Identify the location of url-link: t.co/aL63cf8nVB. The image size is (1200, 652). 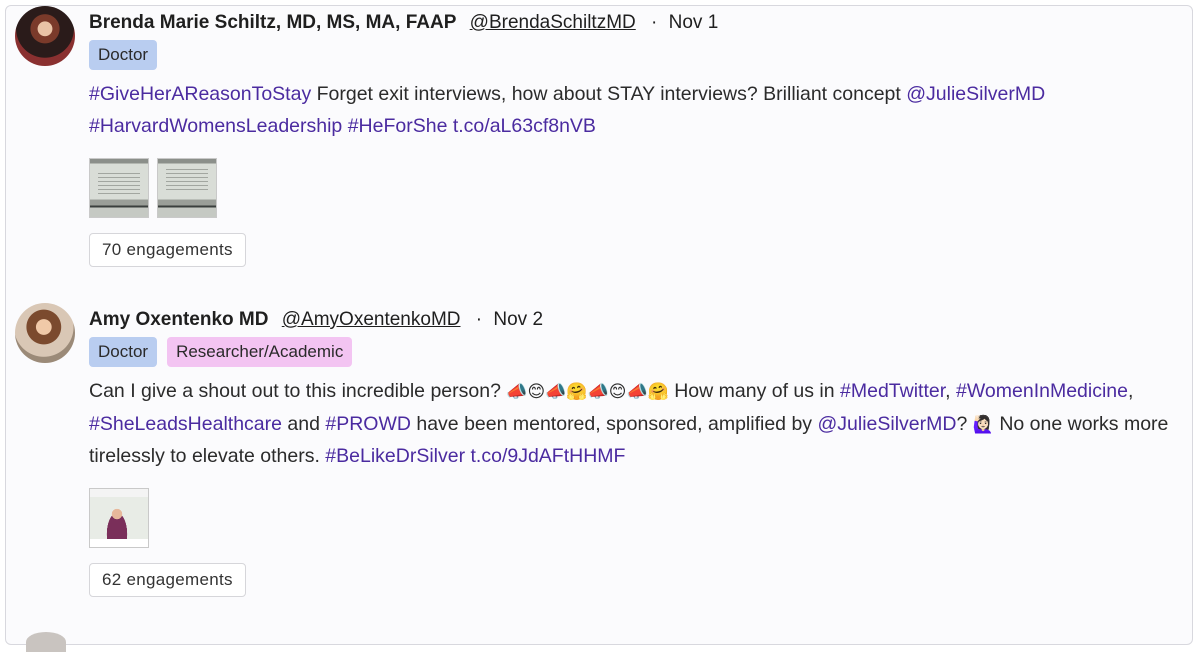
(524, 126).